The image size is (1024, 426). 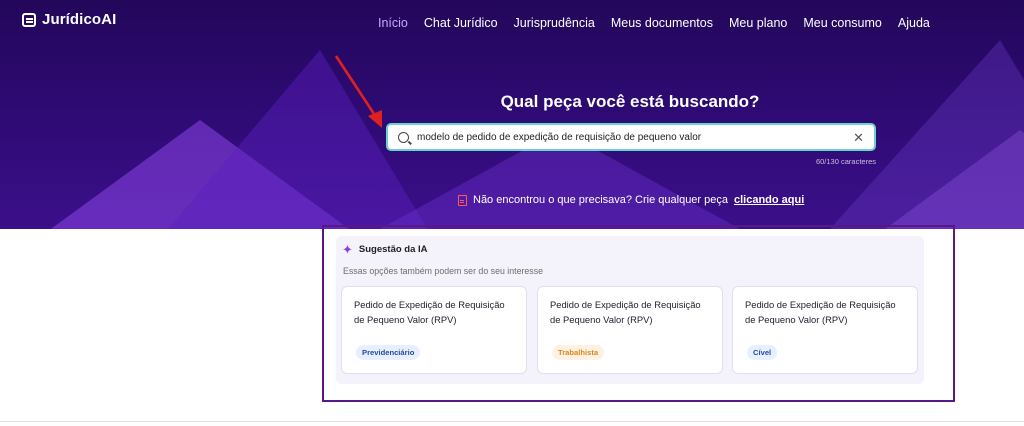 I want to click on nav-item-inicio: Início, so click(x=393, y=23).